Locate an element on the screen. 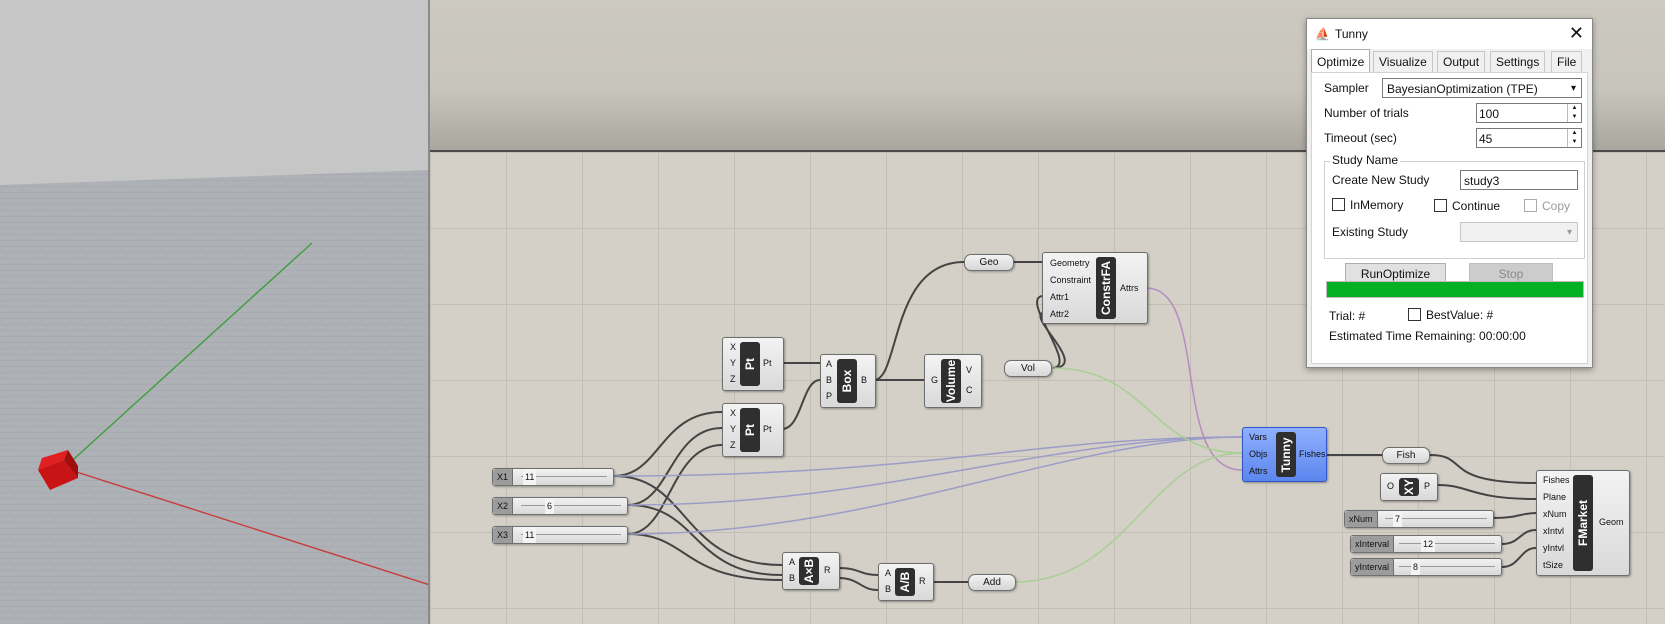 The image size is (1665, 624). slider-xinterval: xInterval 12 is located at coordinates (1426, 544).